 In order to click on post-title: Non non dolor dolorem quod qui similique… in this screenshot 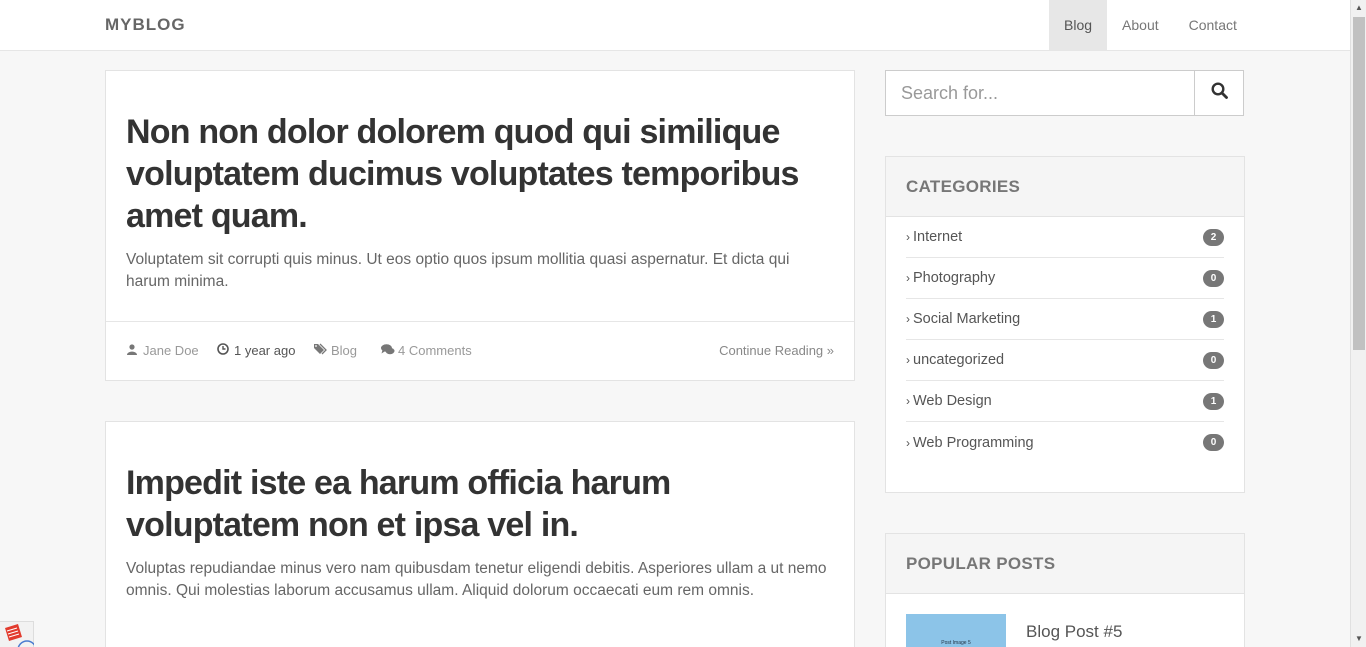, I will do `click(480, 174)`.